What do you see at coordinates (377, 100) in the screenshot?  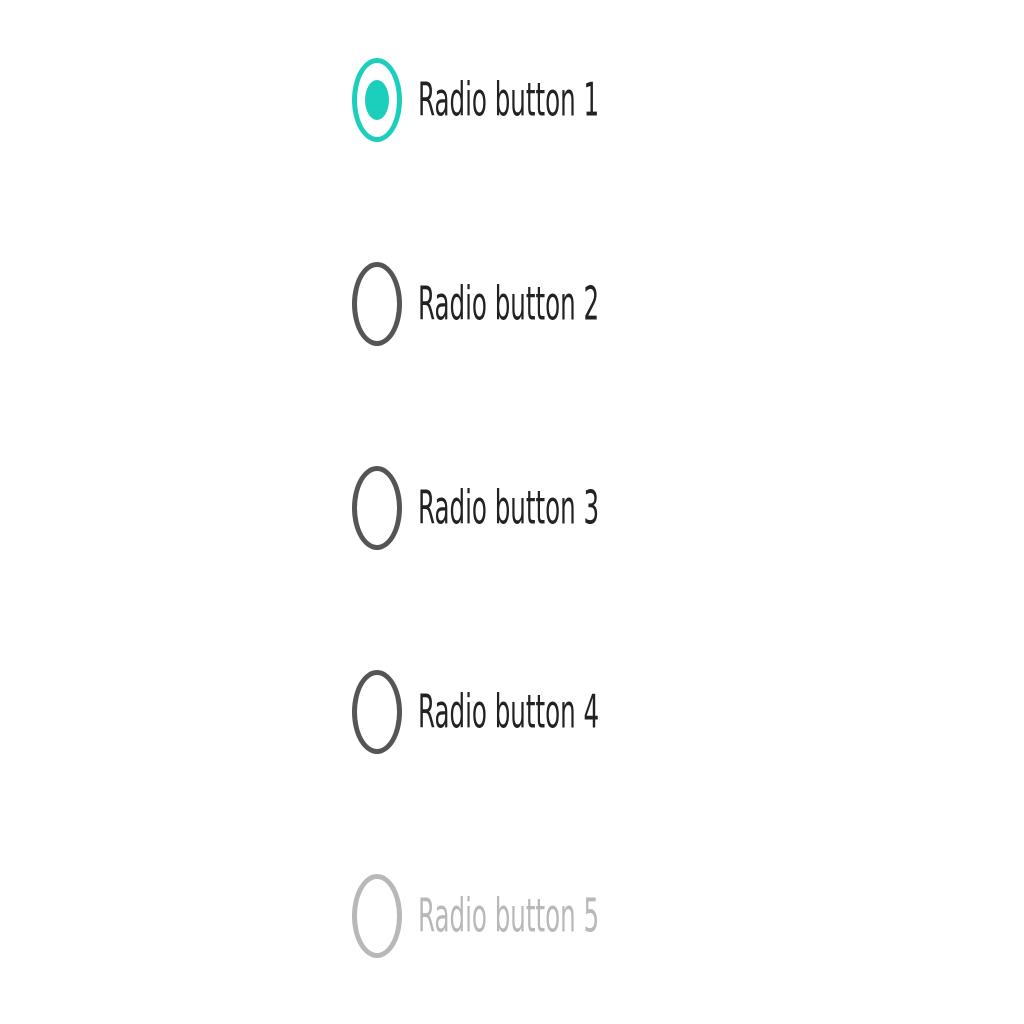 I see `radio-selected-icon` at bounding box center [377, 100].